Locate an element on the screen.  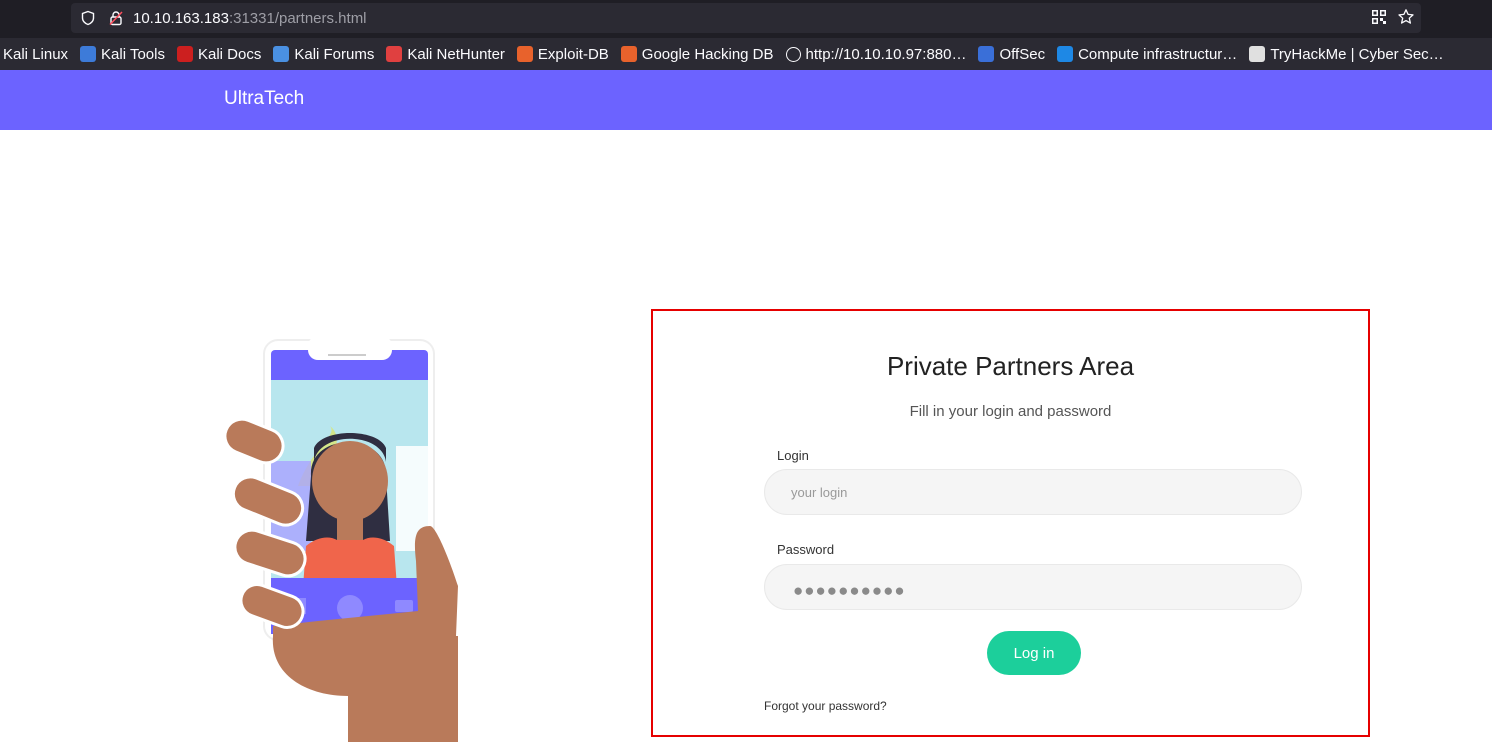
login-label: Login is located at coordinates (793, 455).